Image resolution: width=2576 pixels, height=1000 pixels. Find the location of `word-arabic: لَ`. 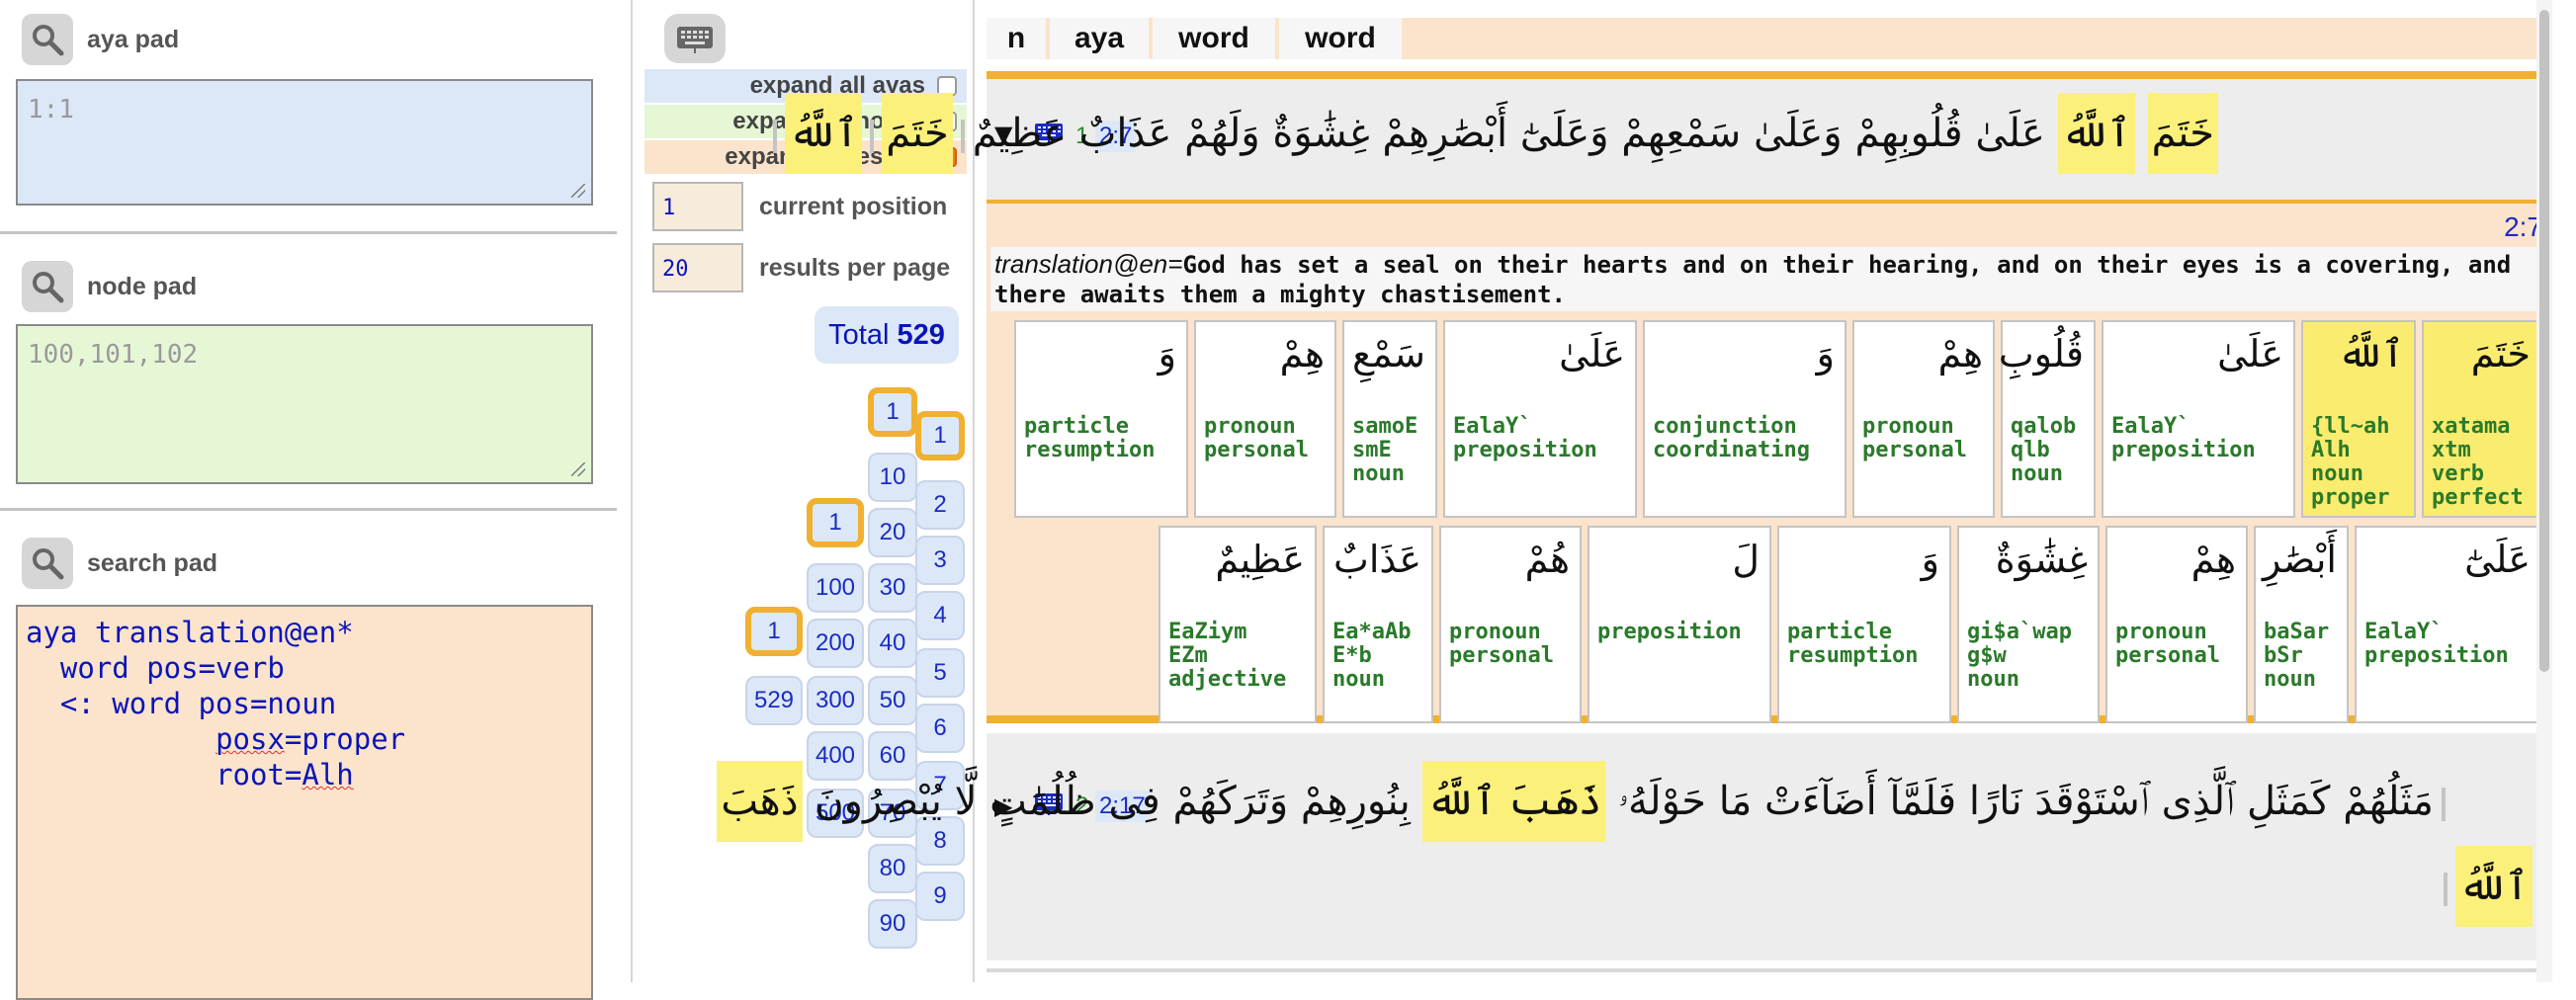

word-arabic: لَ is located at coordinates (1746, 559).